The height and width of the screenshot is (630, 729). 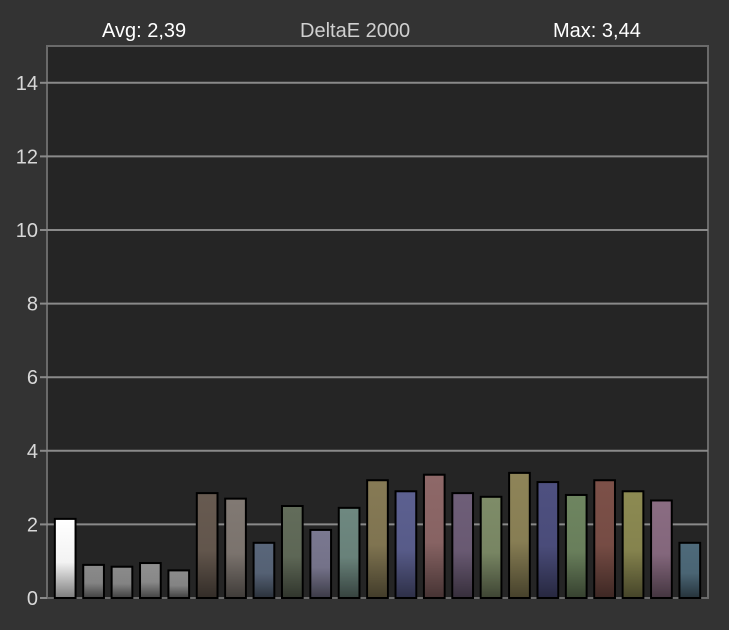 I want to click on y-tick-label: 10, so click(x=27, y=231).